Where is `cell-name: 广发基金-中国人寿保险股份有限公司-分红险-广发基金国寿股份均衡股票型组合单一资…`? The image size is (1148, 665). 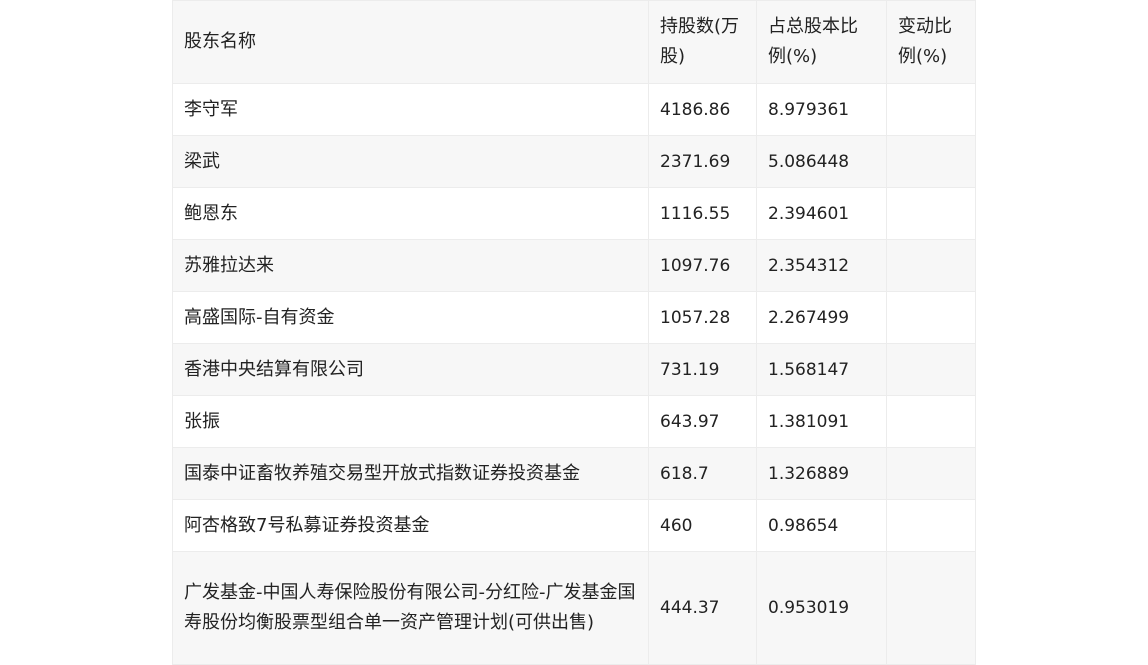 cell-name: 广发基金-中国人寿保险股份有限公司-分红险-广发基金国寿股份均衡股票型组合单一资… is located at coordinates (410, 608).